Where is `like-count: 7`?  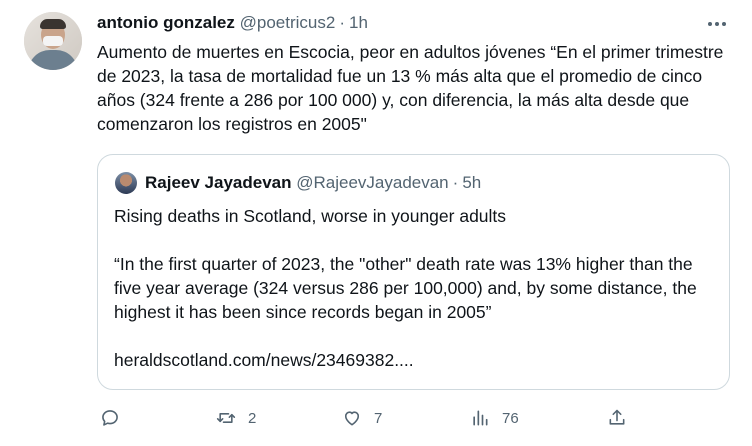
like-count: 7 is located at coordinates (378, 418).